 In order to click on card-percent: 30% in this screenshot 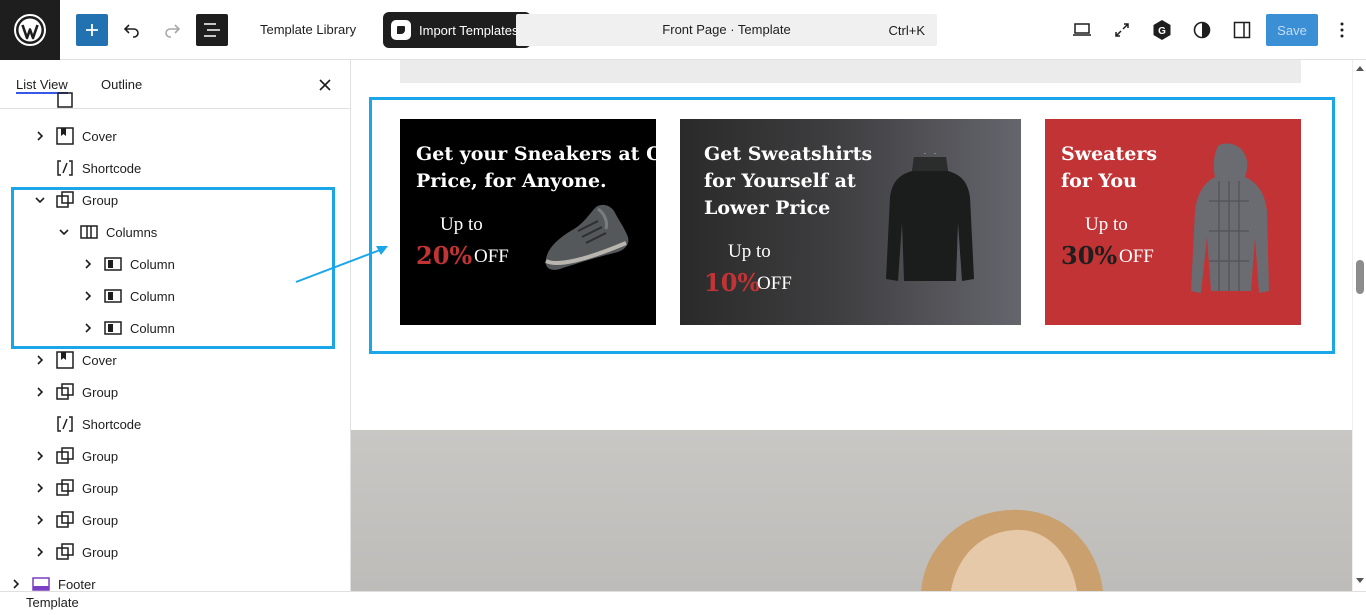, I will do `click(1089, 255)`.